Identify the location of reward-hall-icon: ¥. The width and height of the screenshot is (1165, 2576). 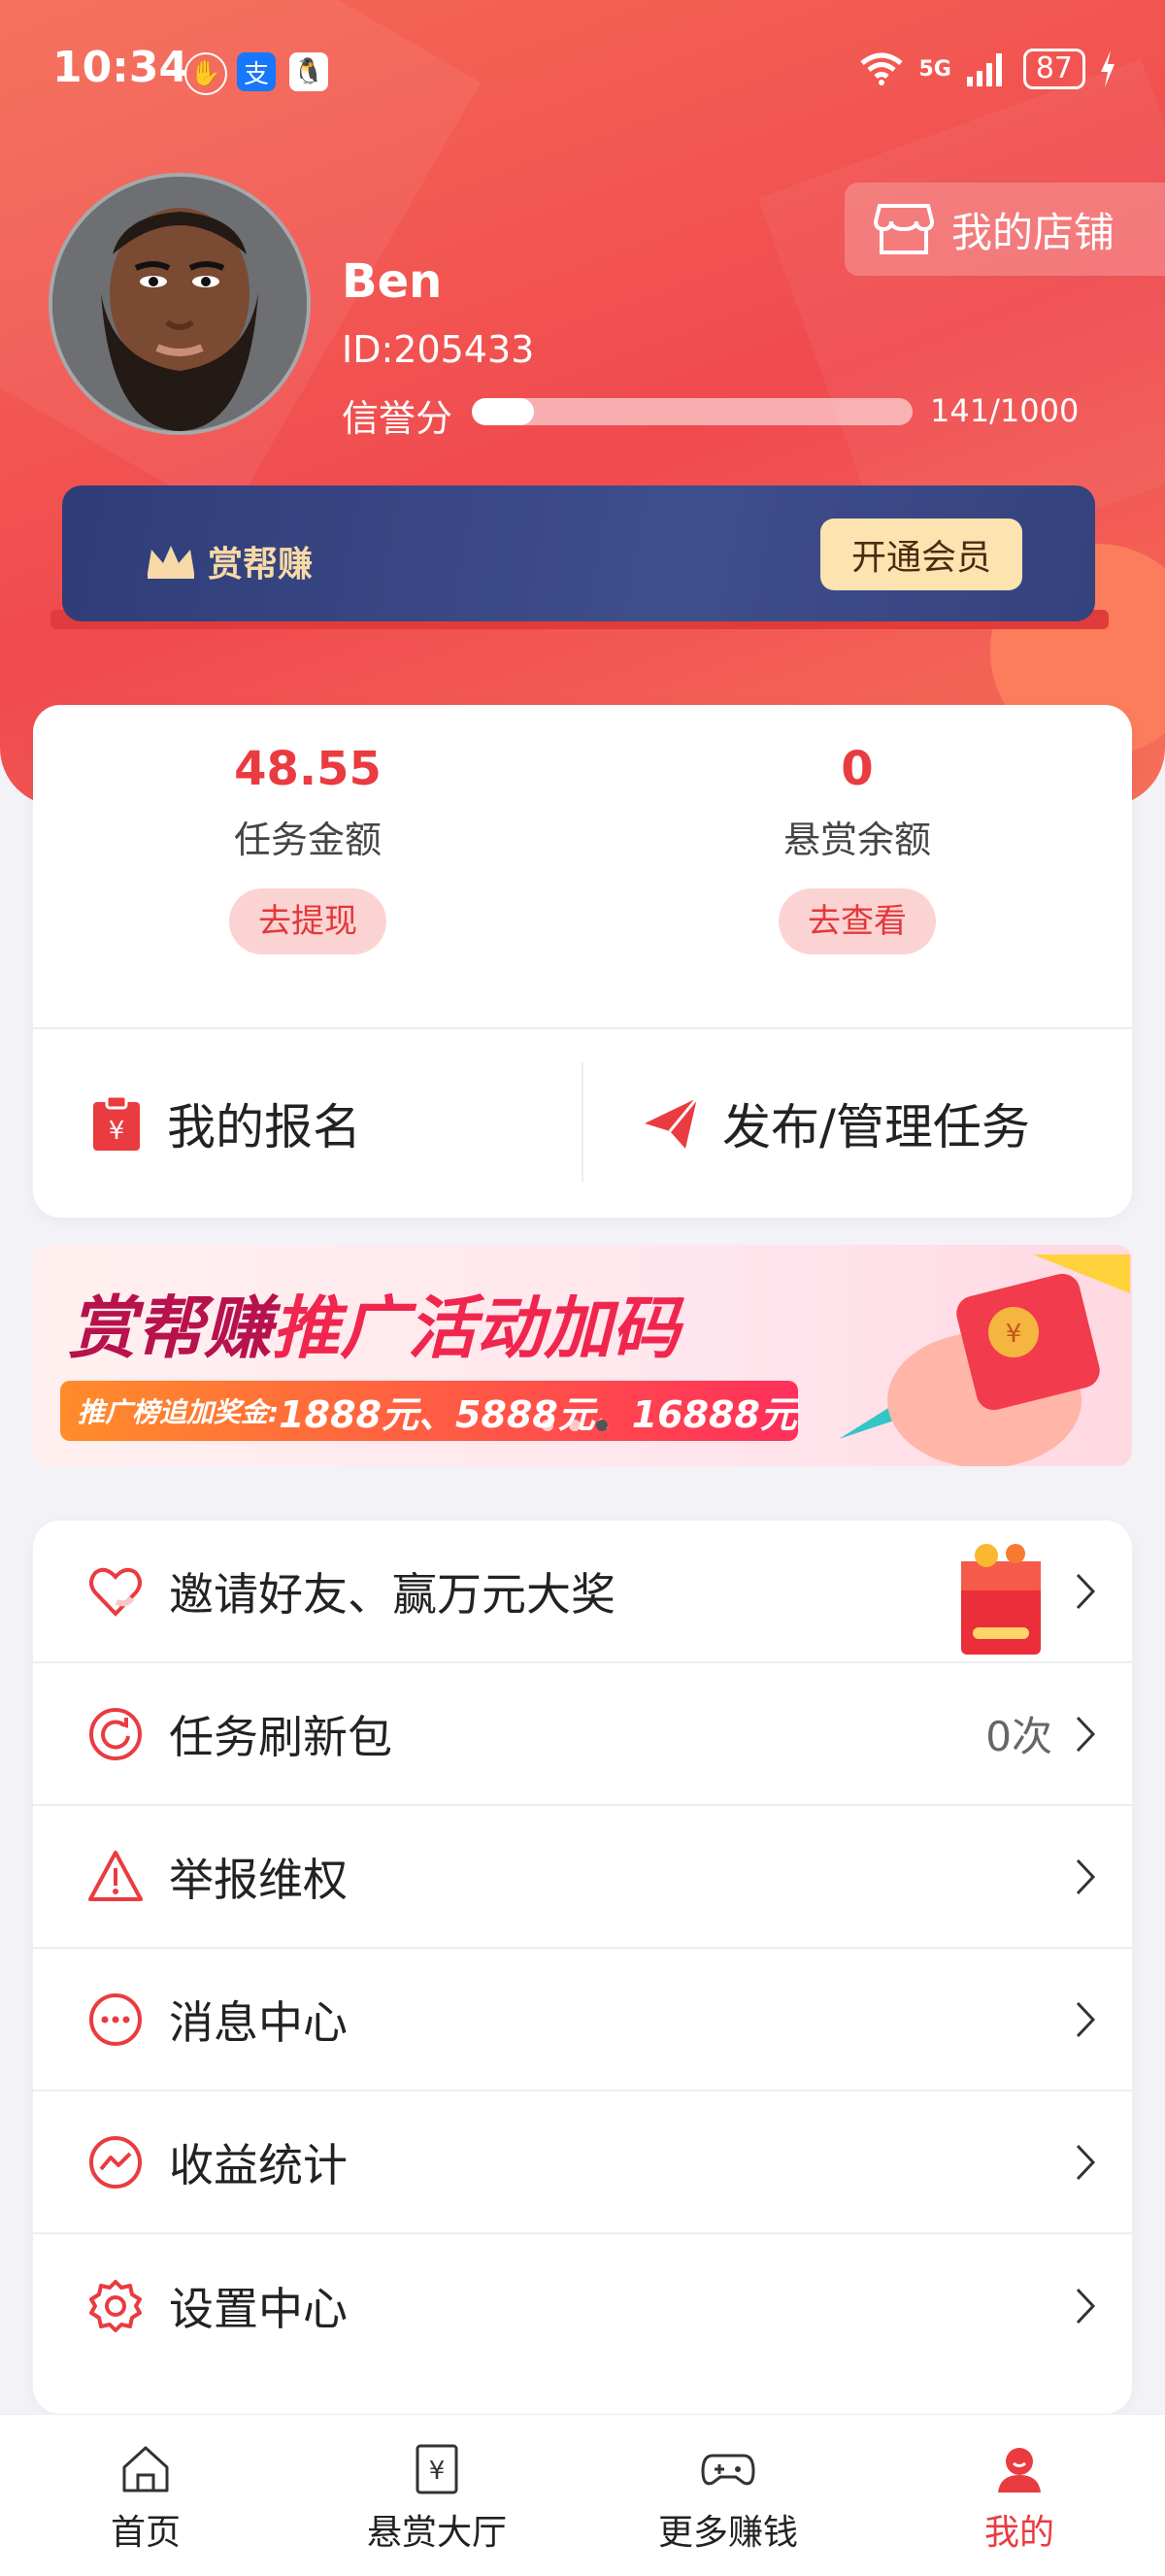
(437, 2469).